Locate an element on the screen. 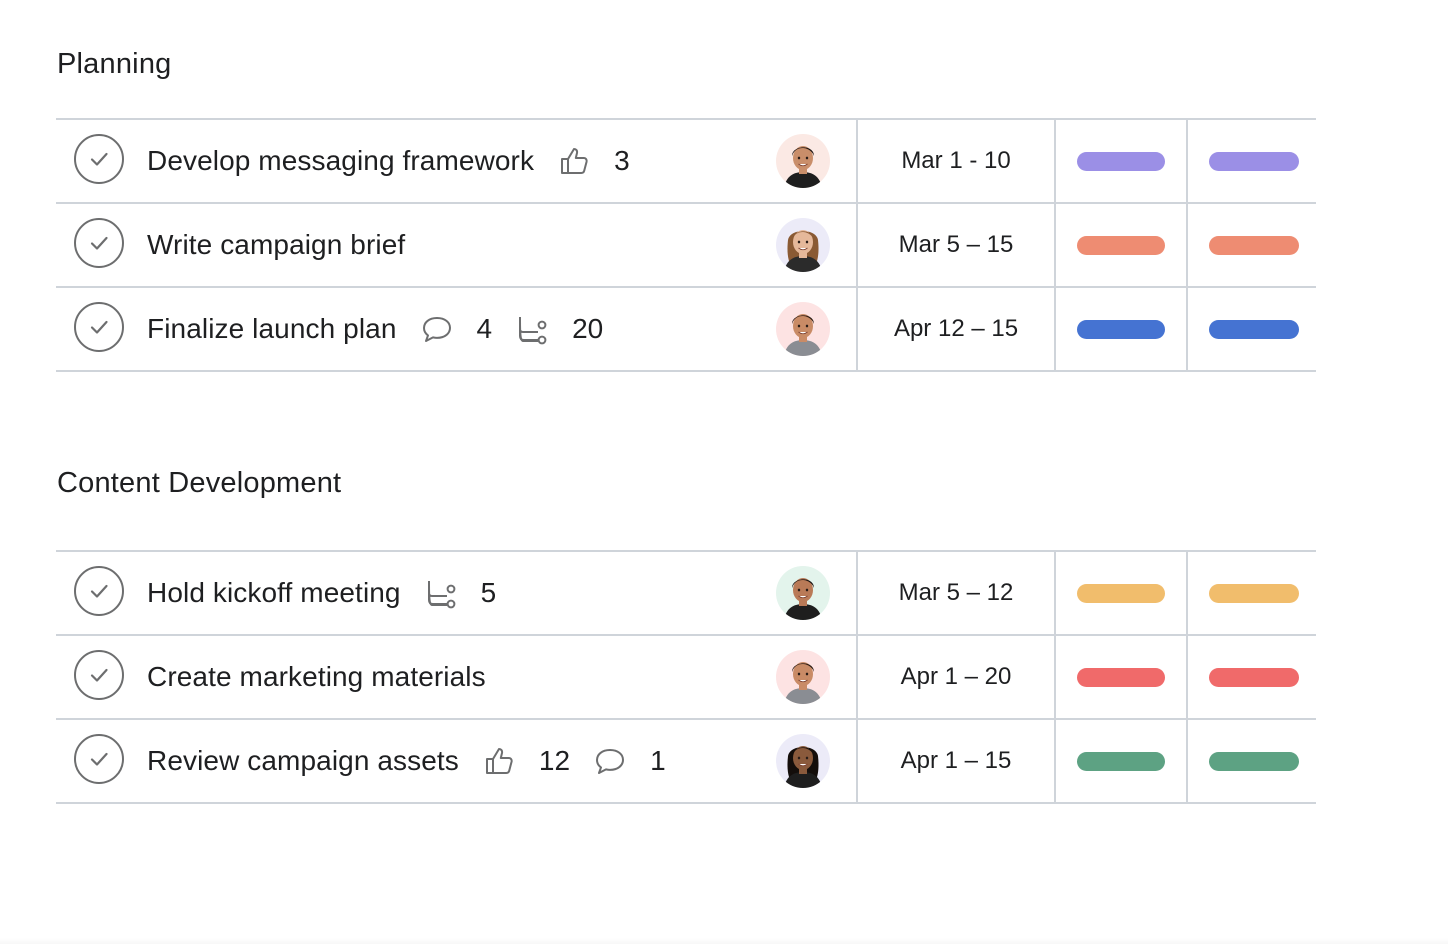 This screenshot has height=944, width=1448. due-date: Apr 12 – 15 is located at coordinates (956, 329).